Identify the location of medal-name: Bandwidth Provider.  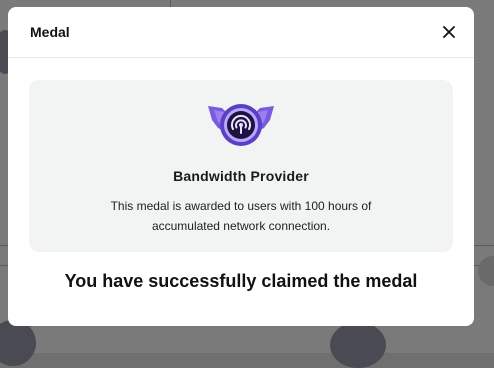
(241, 176).